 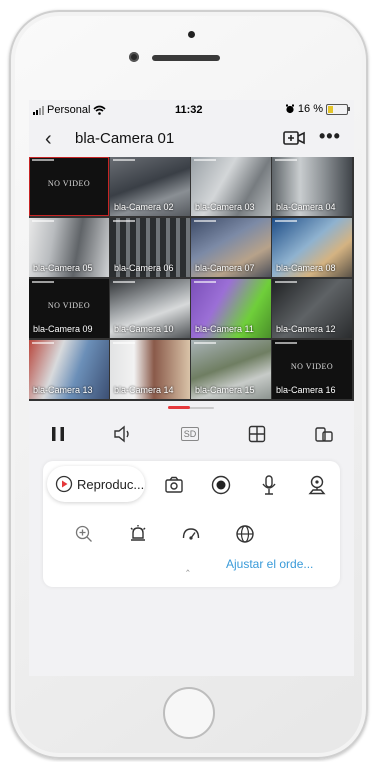 What do you see at coordinates (125, 138) in the screenshot?
I see `page-title: bla-Camera 01` at bounding box center [125, 138].